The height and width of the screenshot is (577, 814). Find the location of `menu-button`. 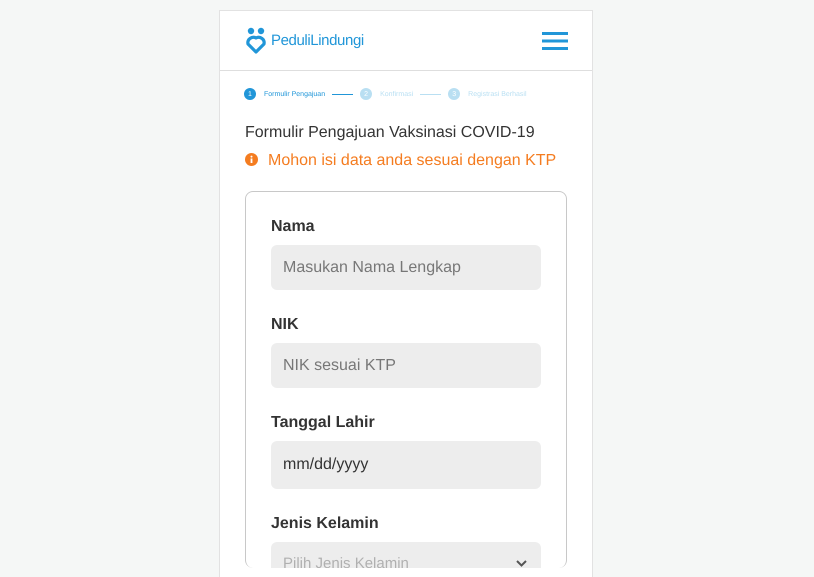

menu-button is located at coordinates (555, 41).